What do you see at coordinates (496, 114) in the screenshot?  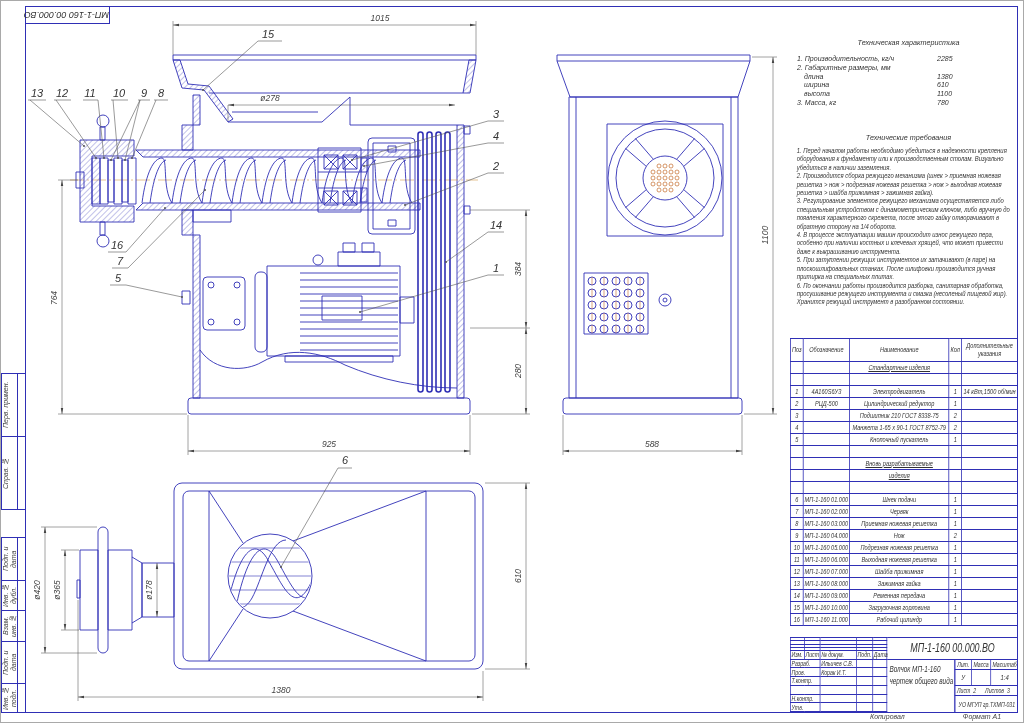 I see `callout-number: 3` at bounding box center [496, 114].